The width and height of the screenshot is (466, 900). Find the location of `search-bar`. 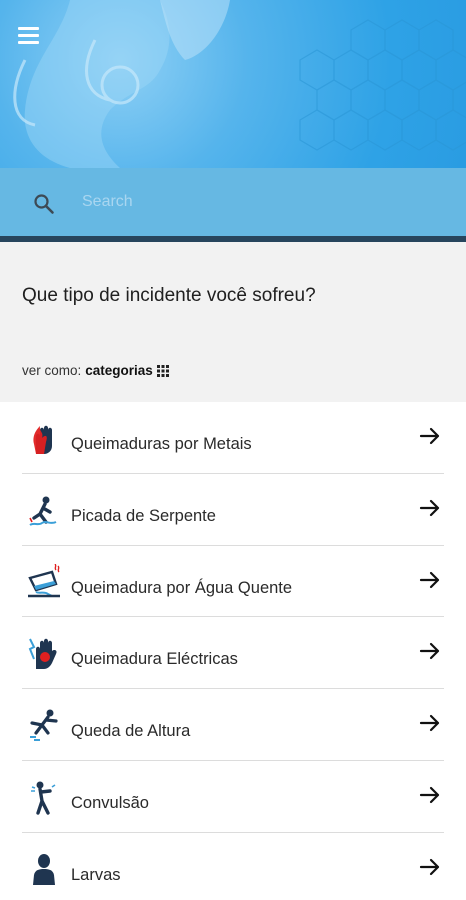

search-bar is located at coordinates (233, 202).